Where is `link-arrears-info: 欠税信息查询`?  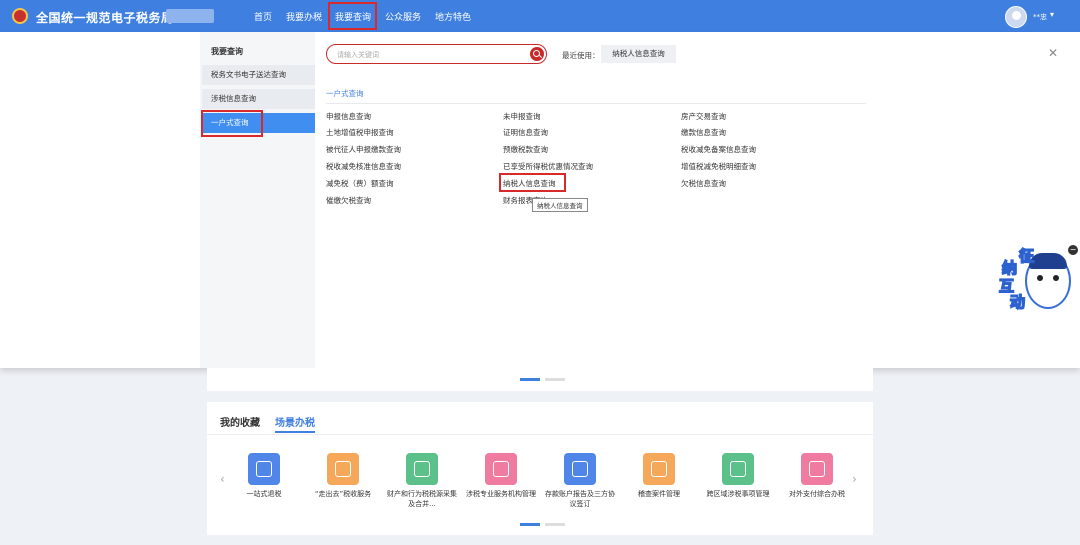 link-arrears-info: 欠税信息查询 is located at coordinates (703, 183).